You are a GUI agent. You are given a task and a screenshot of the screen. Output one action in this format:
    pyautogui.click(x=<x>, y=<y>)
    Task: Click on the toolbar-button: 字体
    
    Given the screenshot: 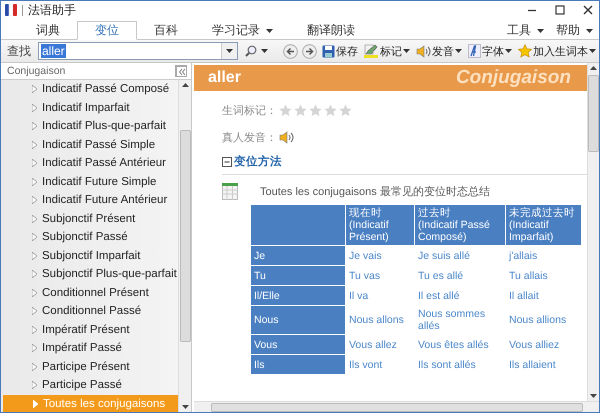 What is the action you would take?
    pyautogui.click(x=490, y=51)
    